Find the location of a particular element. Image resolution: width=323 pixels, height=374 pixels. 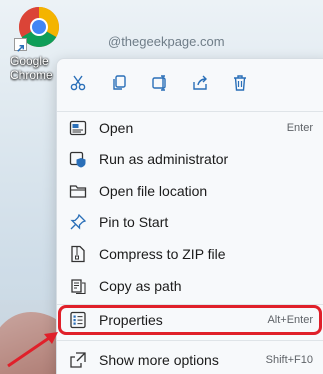

pin-icon is located at coordinates (78, 221).